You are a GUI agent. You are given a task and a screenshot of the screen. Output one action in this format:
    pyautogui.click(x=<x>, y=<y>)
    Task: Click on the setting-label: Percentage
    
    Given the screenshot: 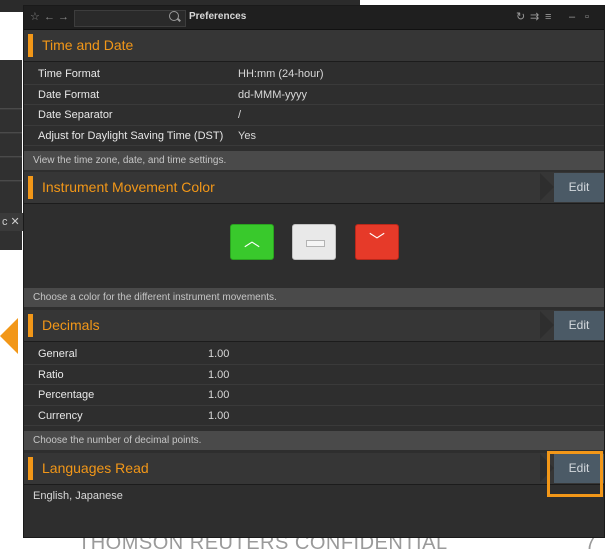 What is the action you would take?
    pyautogui.click(x=66, y=395)
    